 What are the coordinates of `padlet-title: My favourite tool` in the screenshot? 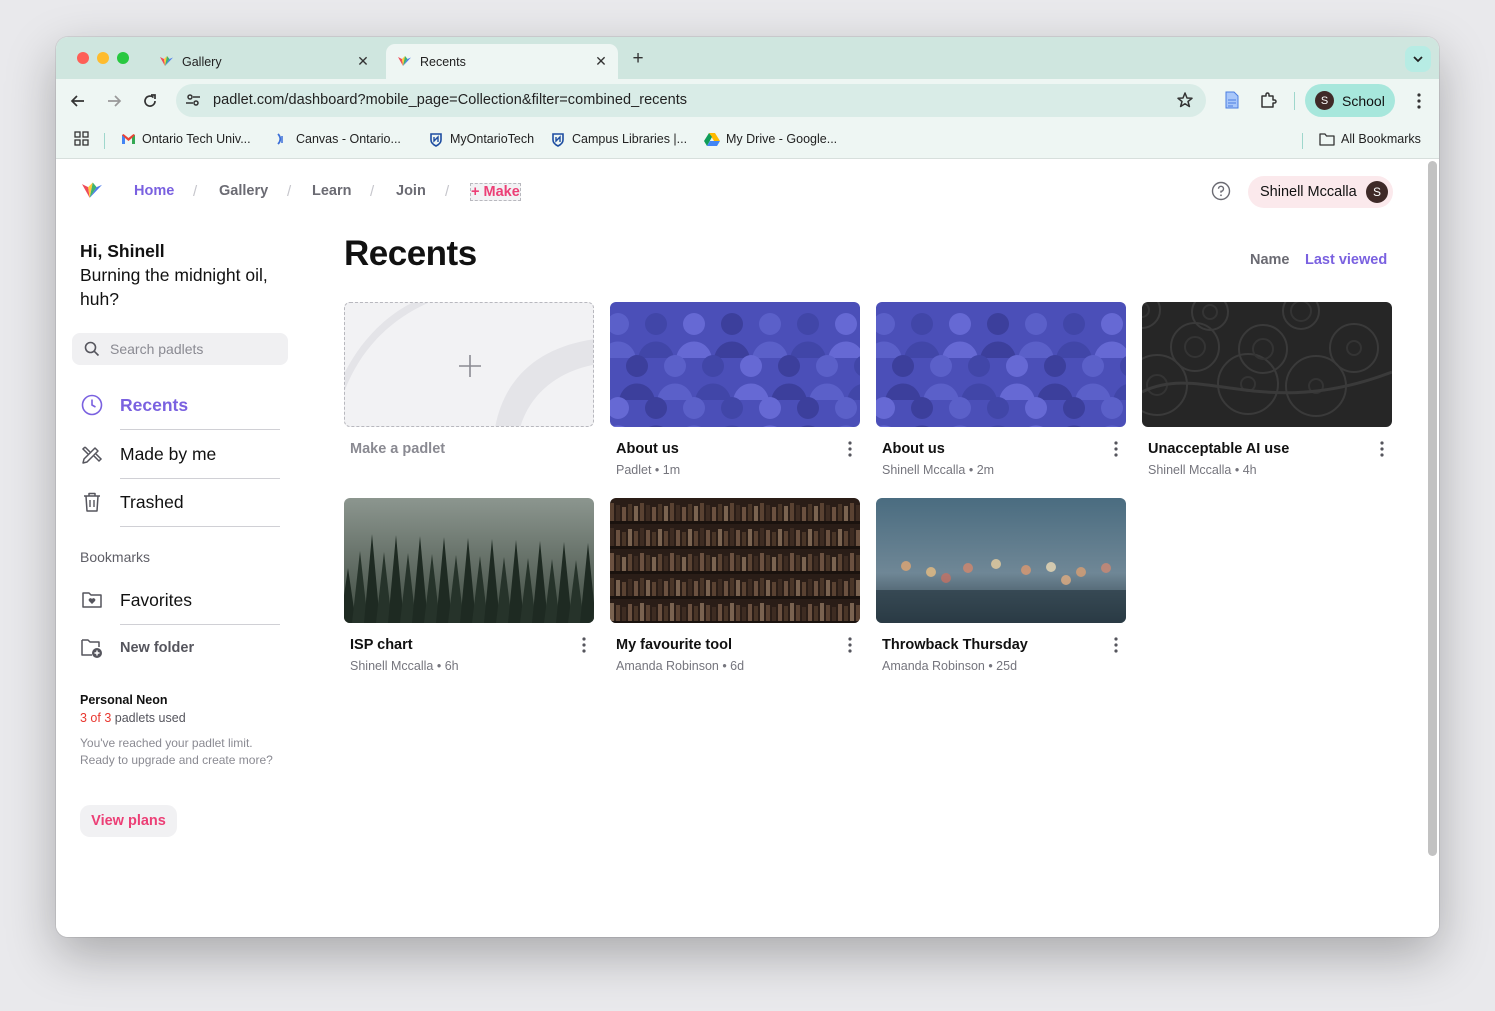 It's located at (674, 645).